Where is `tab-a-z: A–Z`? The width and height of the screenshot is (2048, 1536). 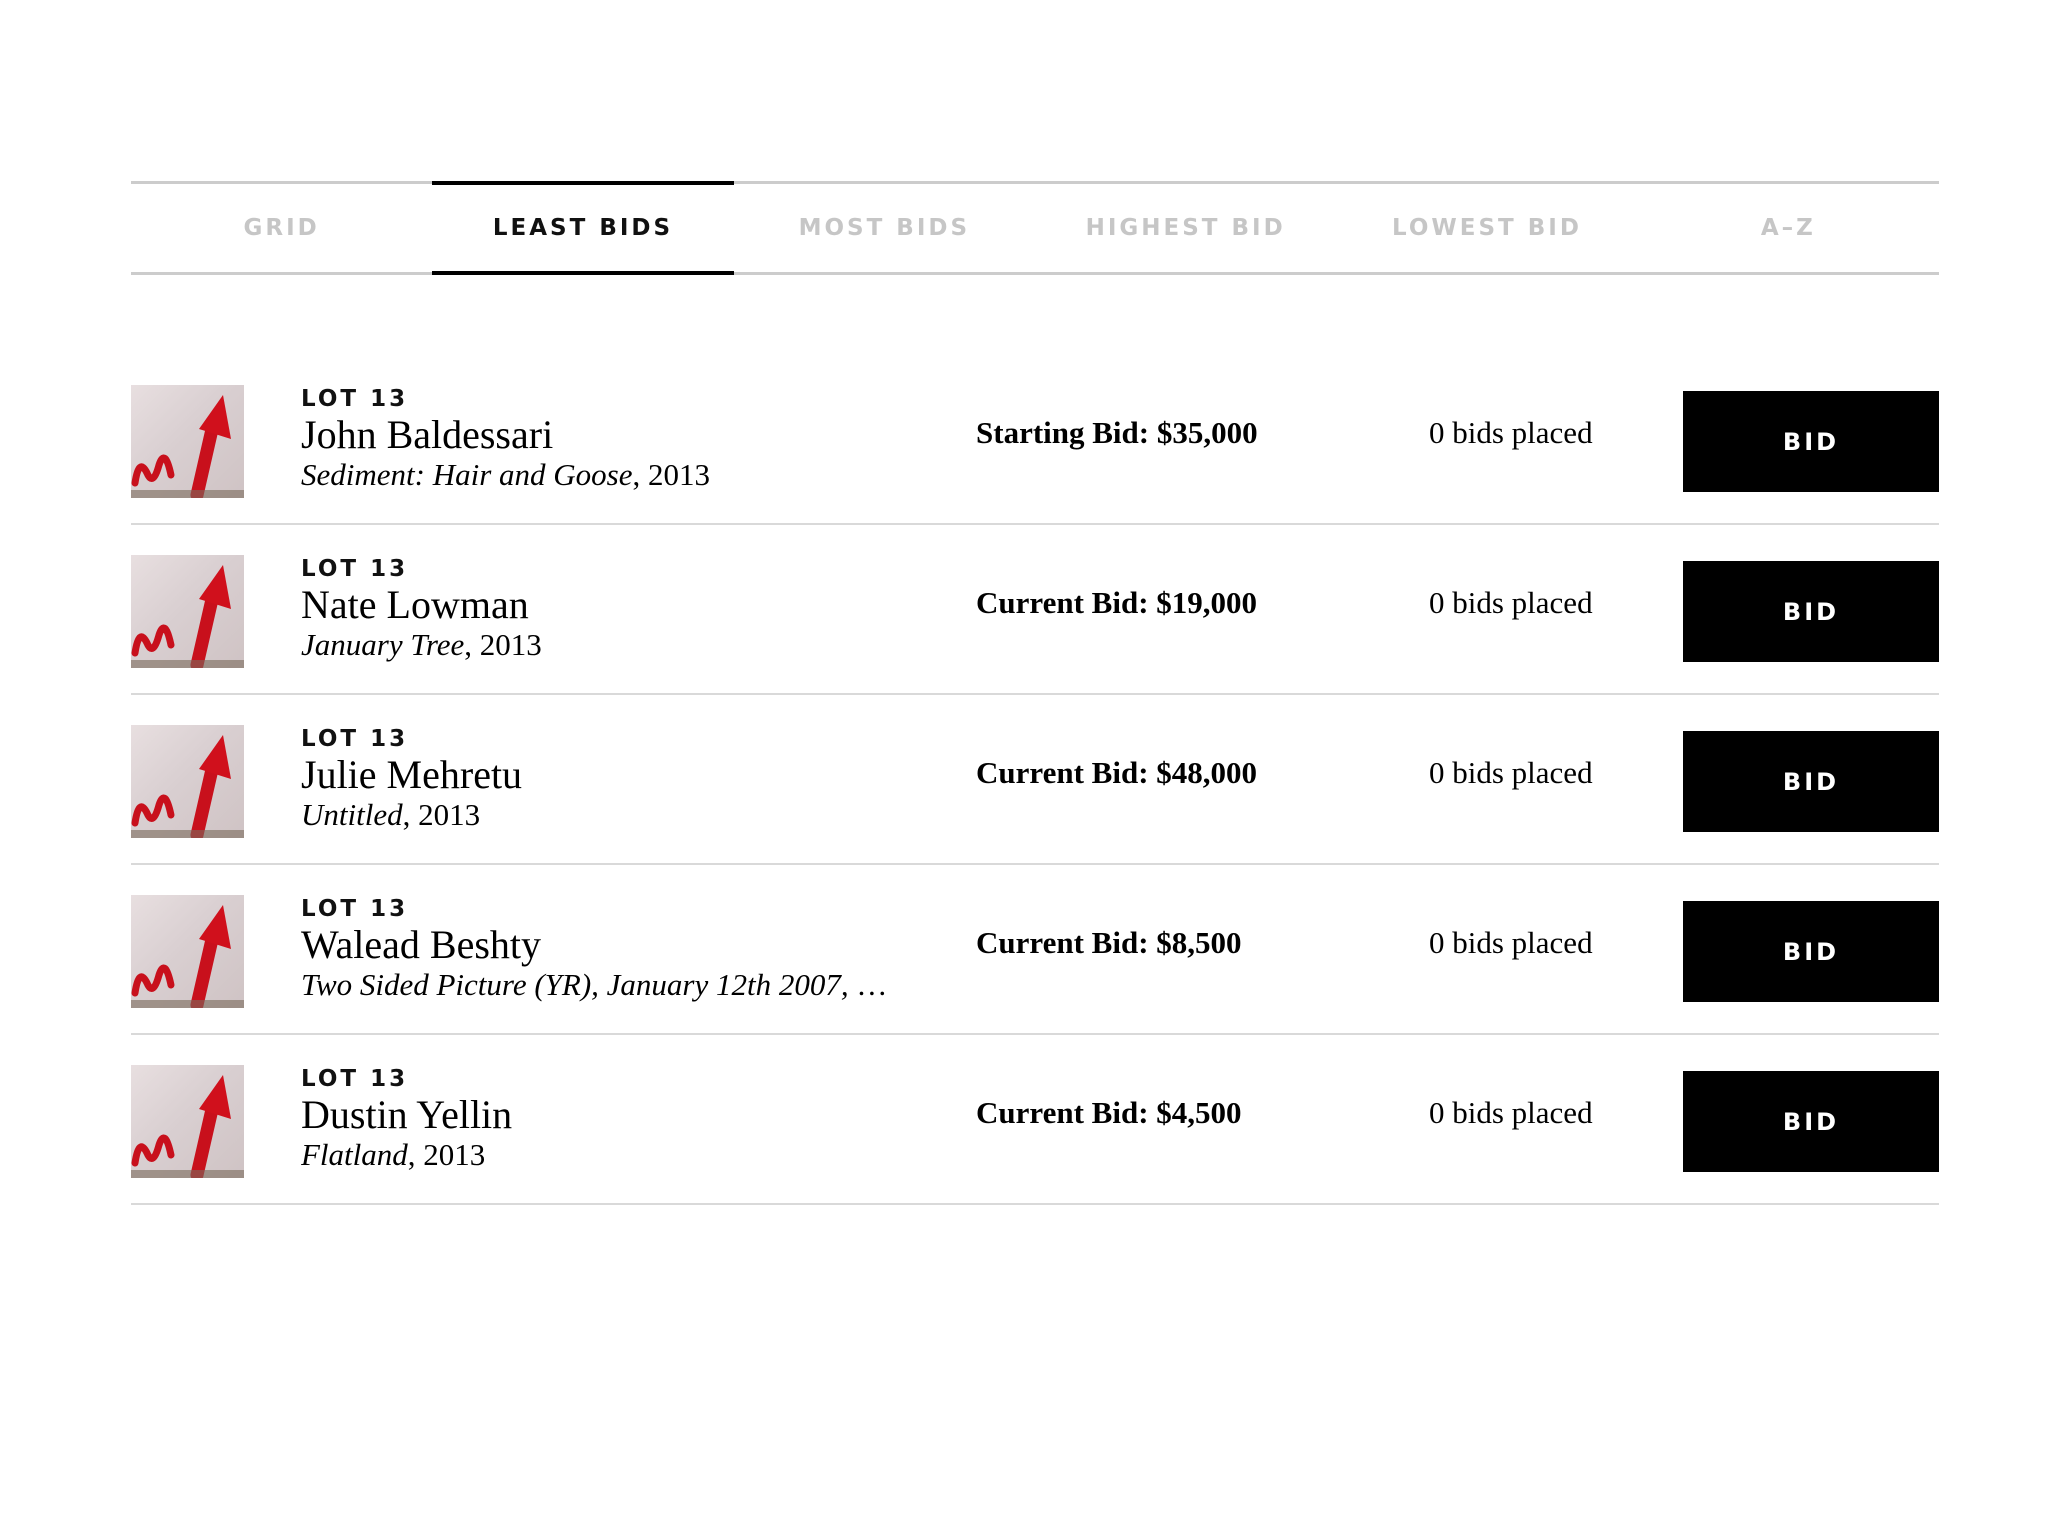
tab-a-z: A–Z is located at coordinates (1788, 228).